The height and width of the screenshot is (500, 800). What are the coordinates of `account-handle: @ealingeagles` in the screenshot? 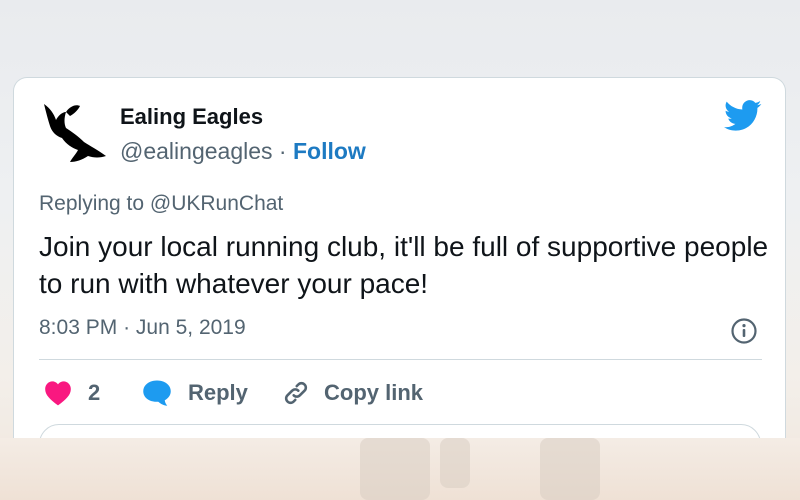 It's located at (196, 151).